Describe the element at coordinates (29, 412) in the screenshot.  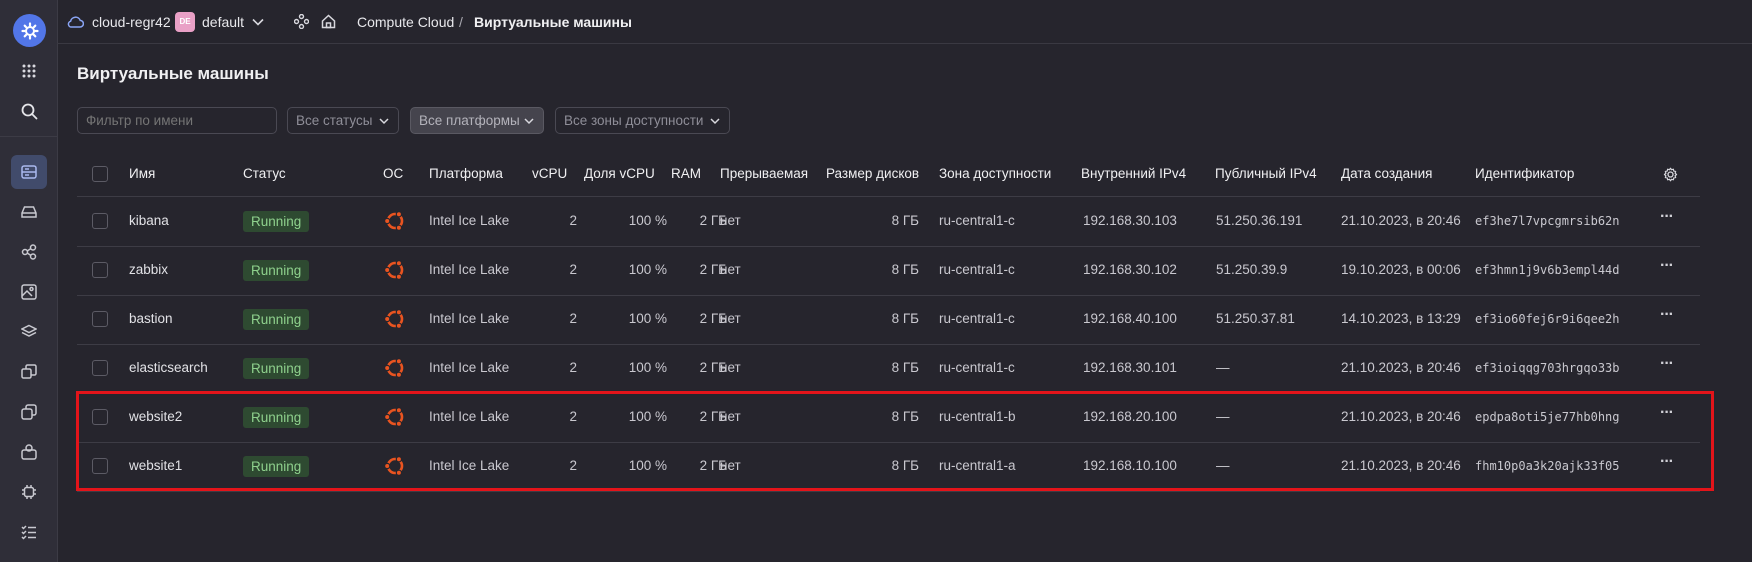
I see `copy-icon` at that location.